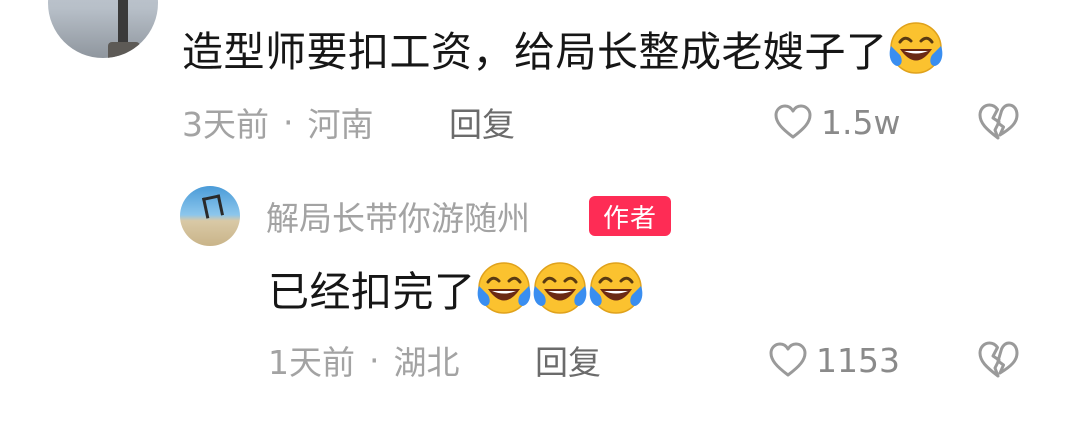 The image size is (1080, 425). I want to click on reply-emoji-row, so click(560, 288).